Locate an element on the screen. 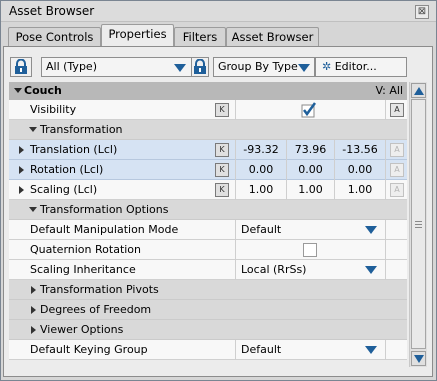 Image resolution: width=437 pixels, height=381 pixels. value-z: 0.00 is located at coordinates (360, 169).